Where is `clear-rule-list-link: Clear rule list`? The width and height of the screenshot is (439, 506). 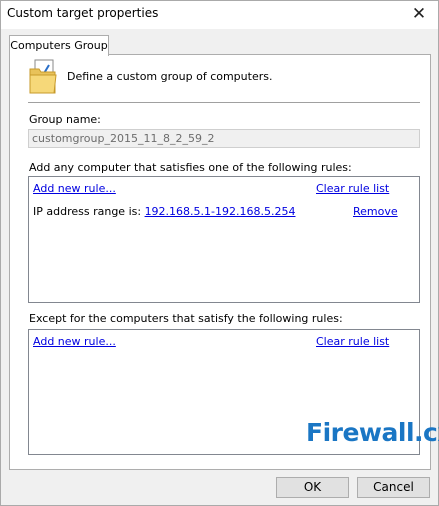
clear-rule-list-link: Clear rule list is located at coordinates (352, 188).